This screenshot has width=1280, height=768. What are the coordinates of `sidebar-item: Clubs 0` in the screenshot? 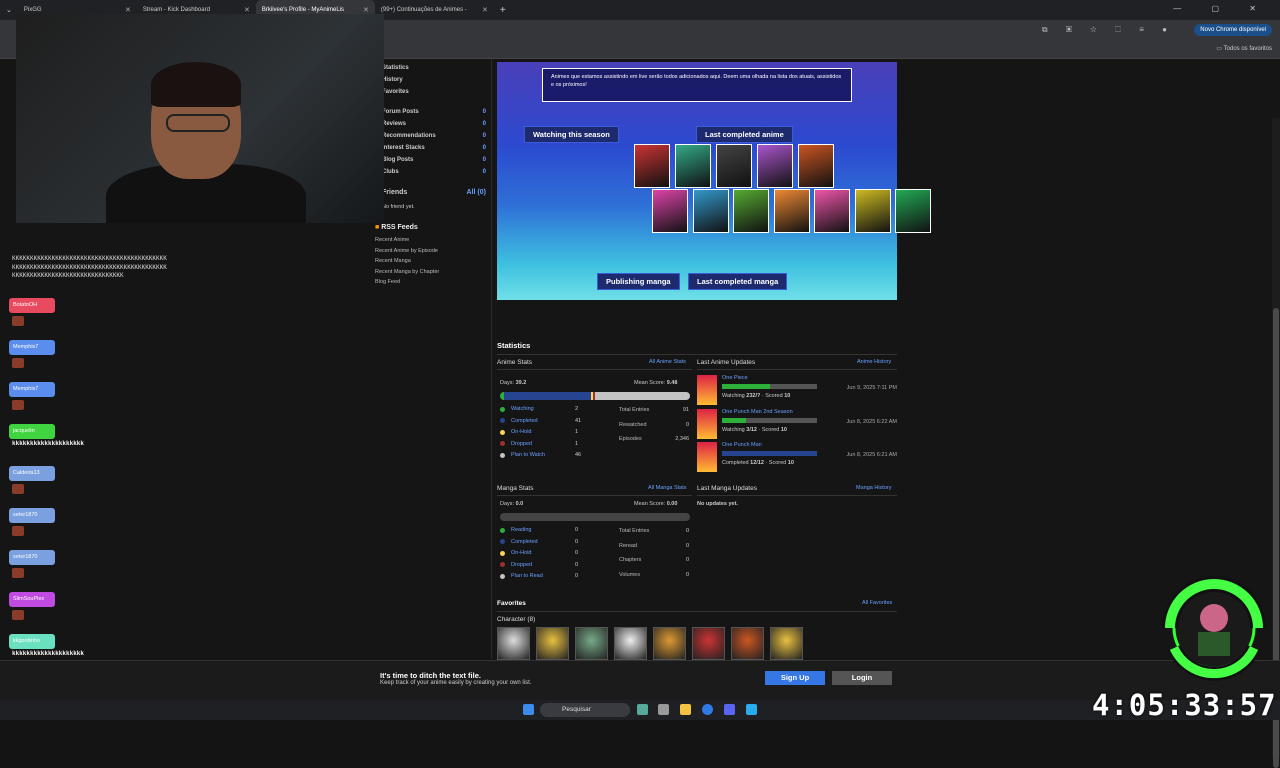 It's located at (432, 175).